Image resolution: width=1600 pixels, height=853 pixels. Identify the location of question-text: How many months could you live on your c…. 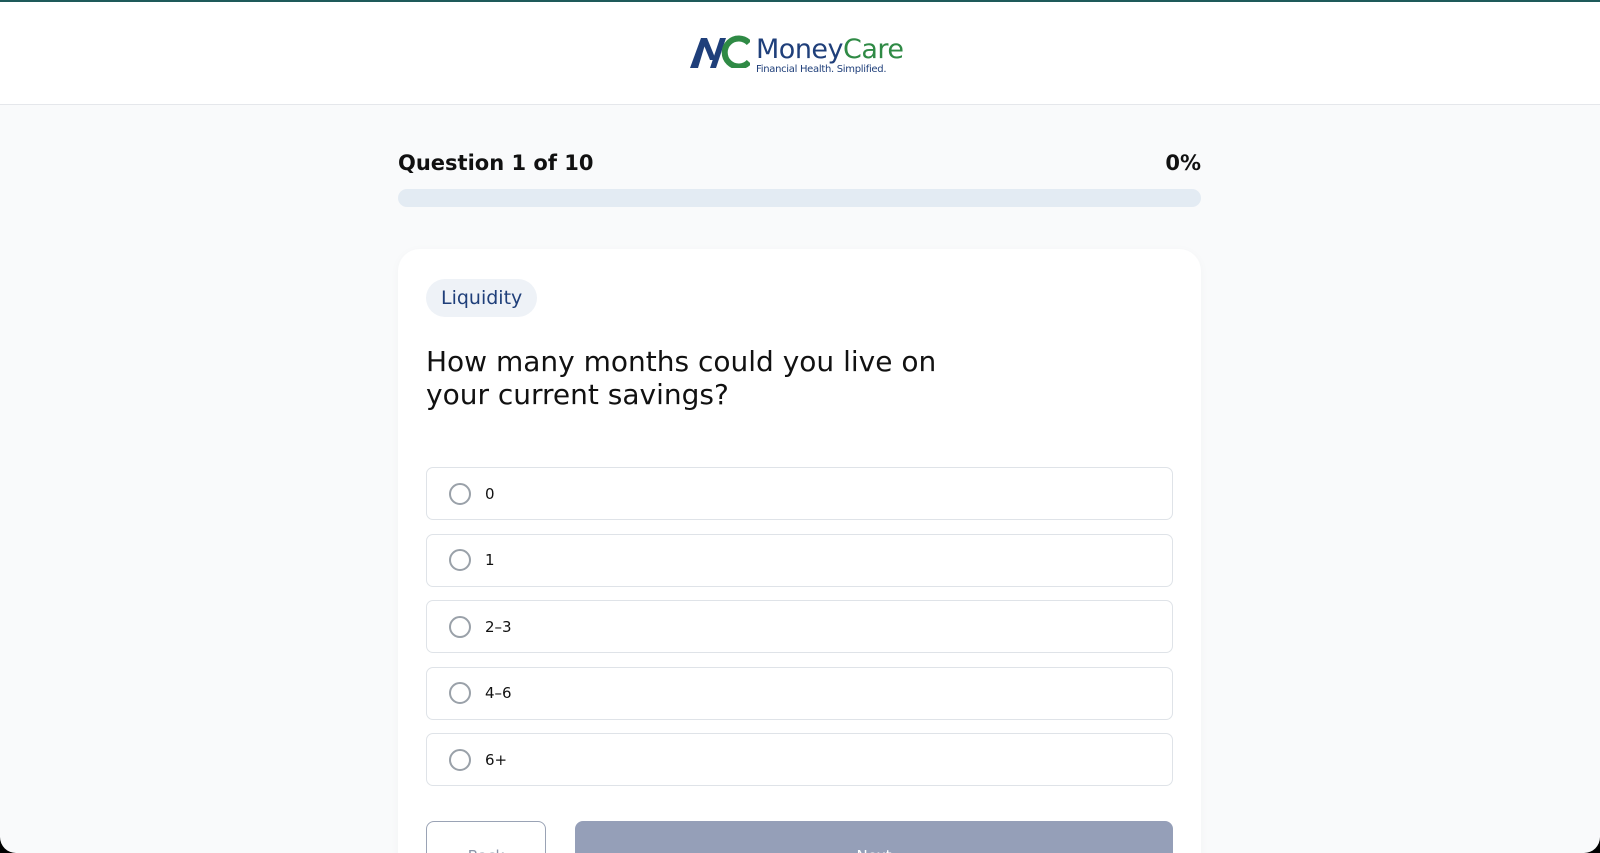
(681, 378).